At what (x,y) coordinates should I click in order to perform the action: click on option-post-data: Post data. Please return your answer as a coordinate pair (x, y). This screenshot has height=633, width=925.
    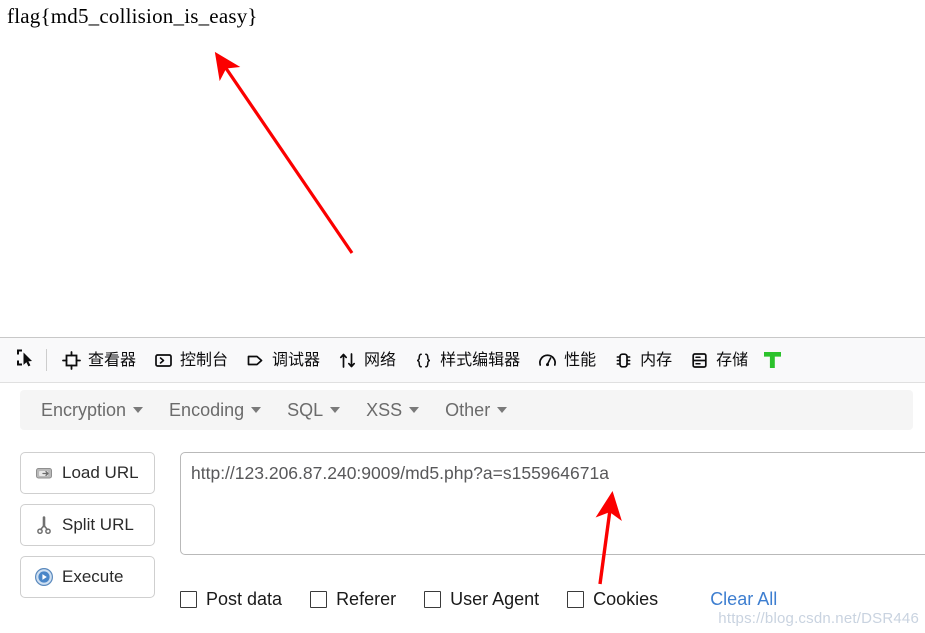
    Looking at the image, I should click on (231, 599).